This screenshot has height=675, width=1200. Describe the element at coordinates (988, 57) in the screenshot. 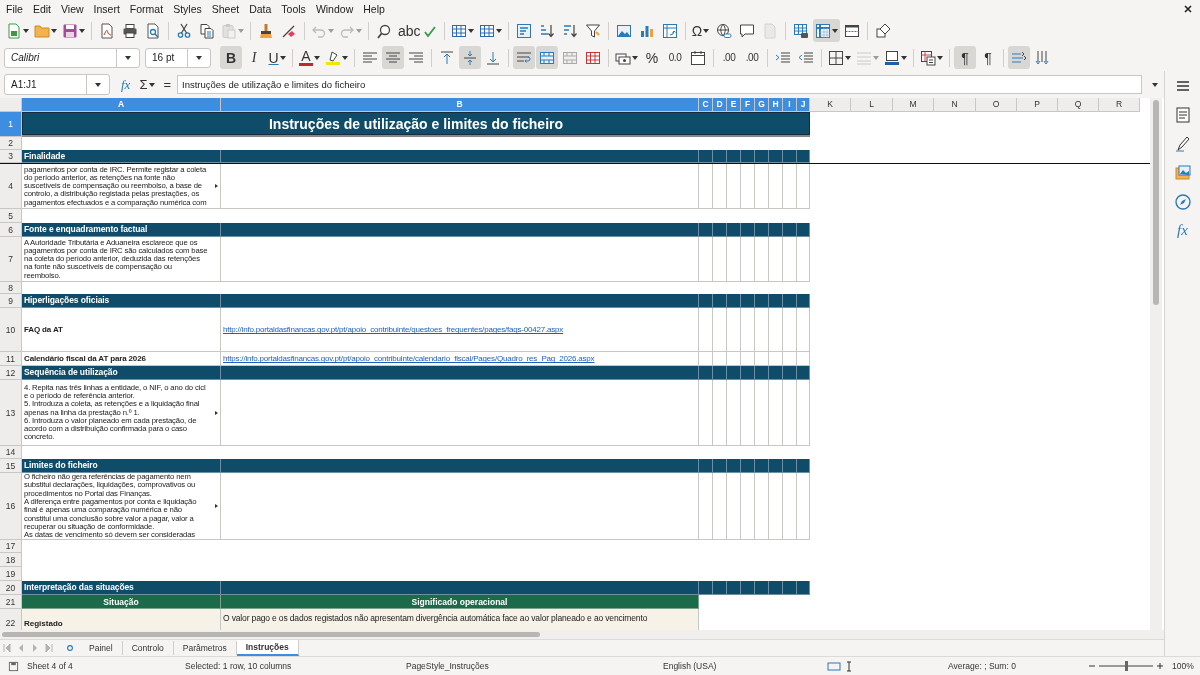

I see `right-to-left-button: ¶` at that location.